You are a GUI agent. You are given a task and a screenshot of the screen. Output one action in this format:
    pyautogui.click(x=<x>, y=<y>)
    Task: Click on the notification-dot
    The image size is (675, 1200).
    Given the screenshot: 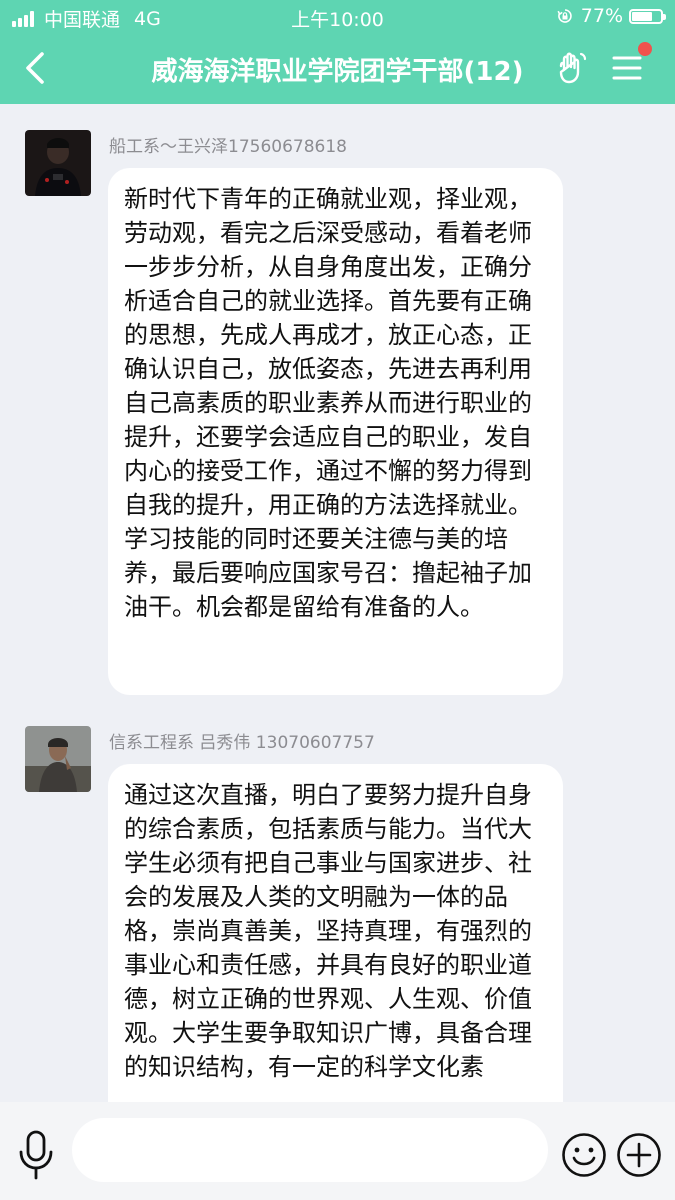 What is the action you would take?
    pyautogui.click(x=645, y=49)
    